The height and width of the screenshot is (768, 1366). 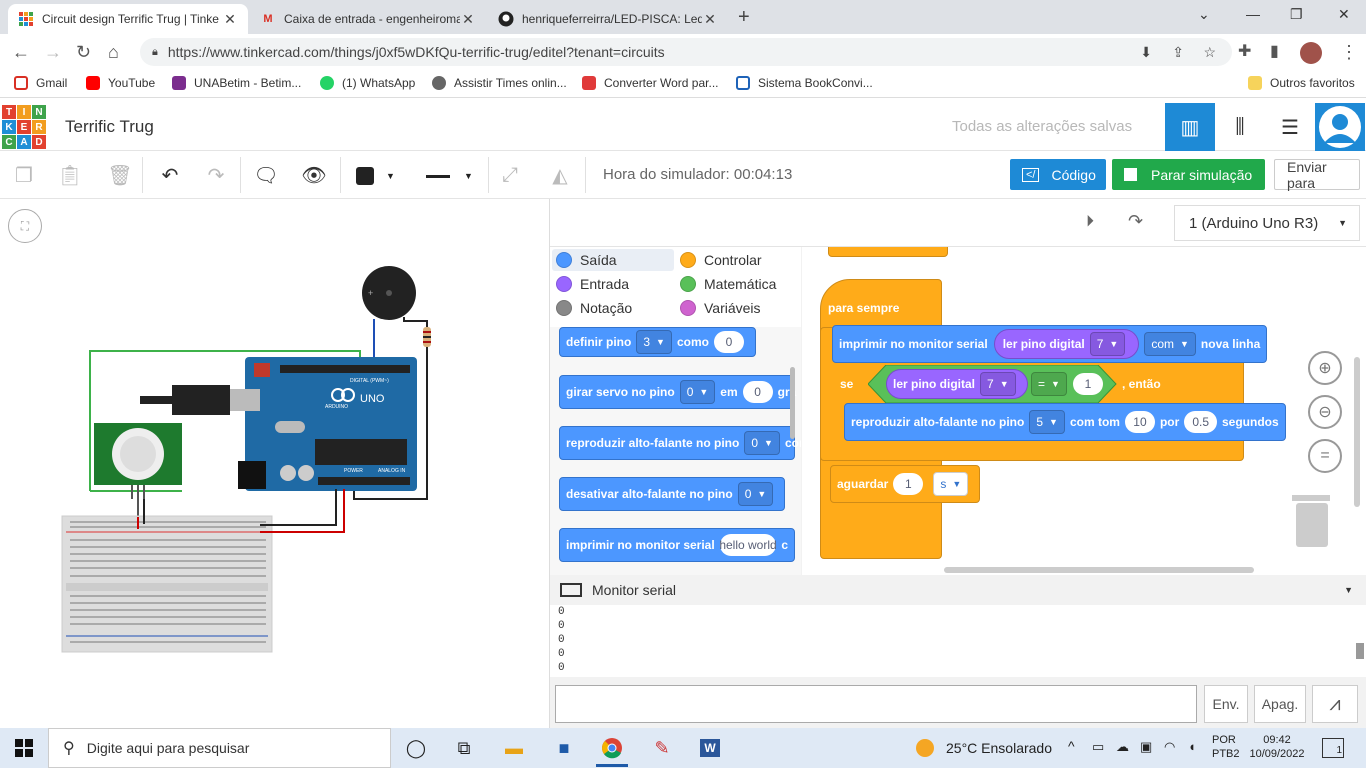 I want to click on code-button: </ Código, so click(x=1058, y=174).